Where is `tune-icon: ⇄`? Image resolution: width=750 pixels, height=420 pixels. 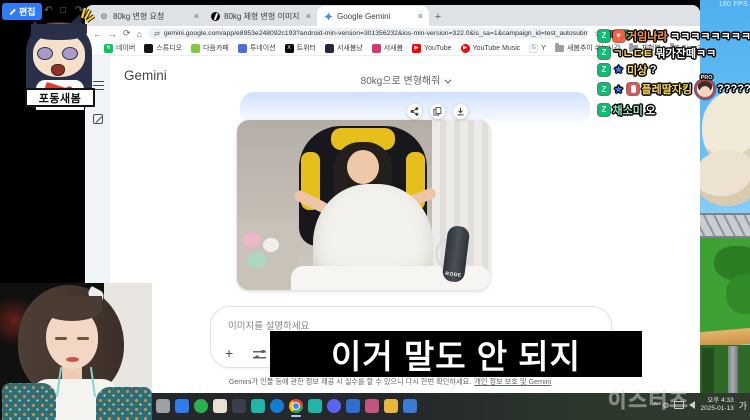
tune-icon: ⇄ is located at coordinates (157, 34).